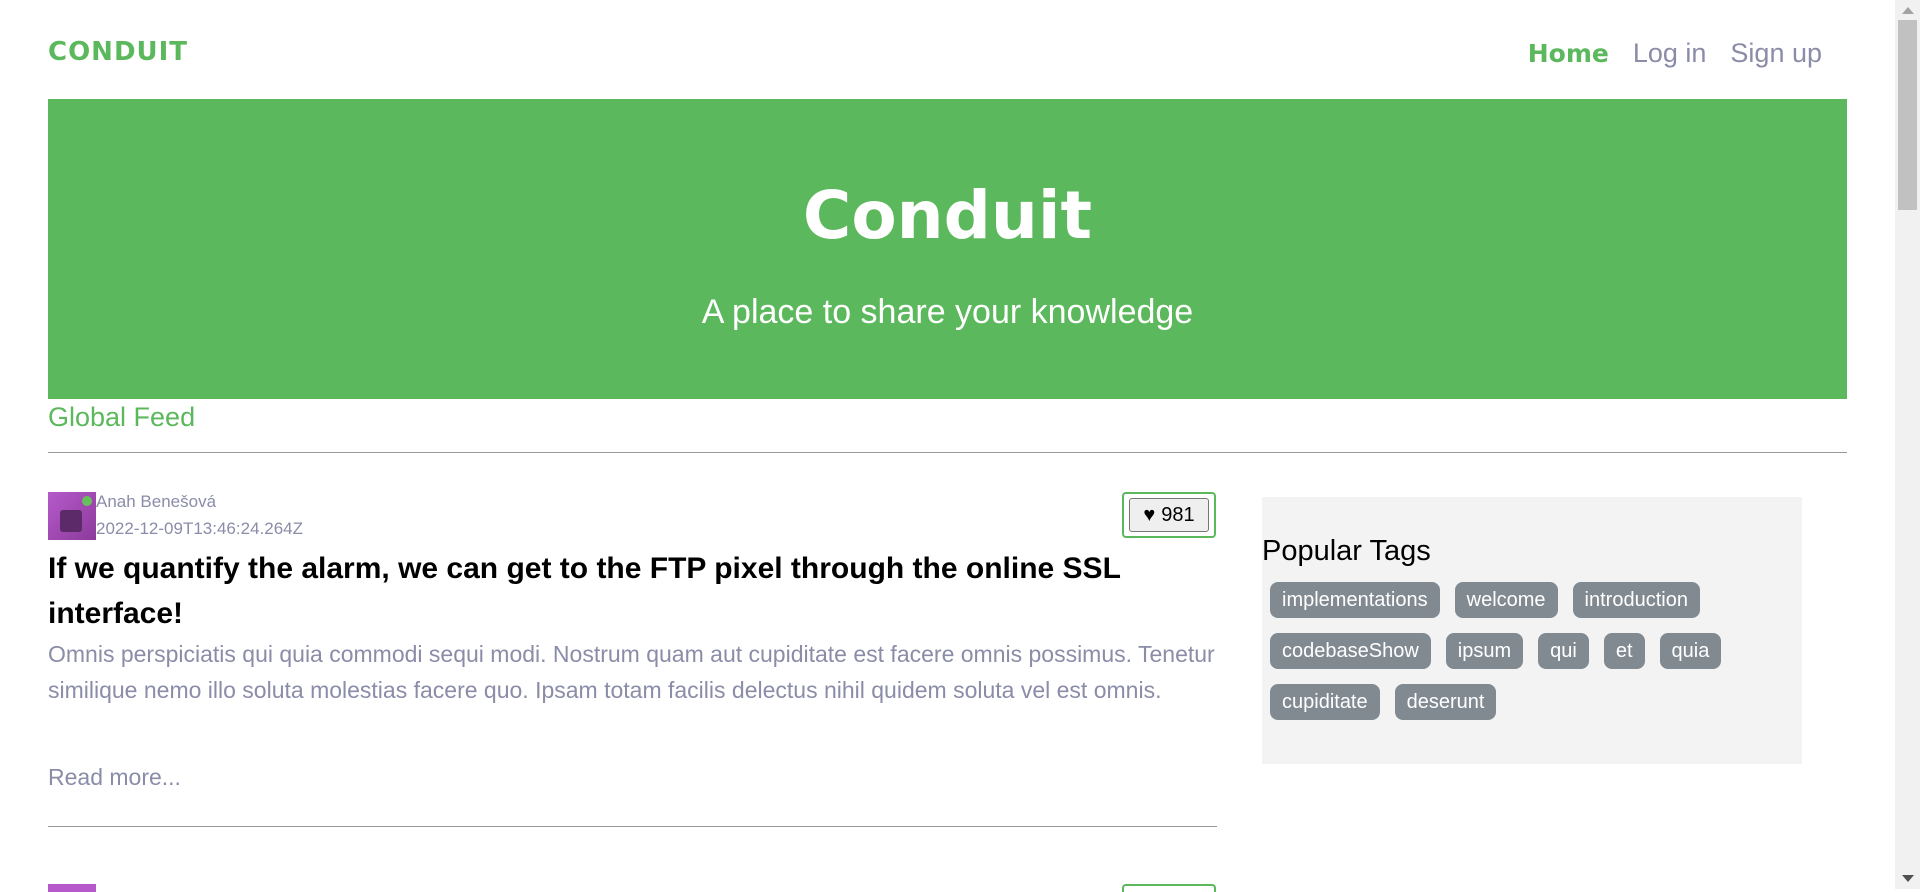 Image resolution: width=1920 pixels, height=892 pixels. What do you see at coordinates (87, 501) in the screenshot?
I see `online-indicator` at bounding box center [87, 501].